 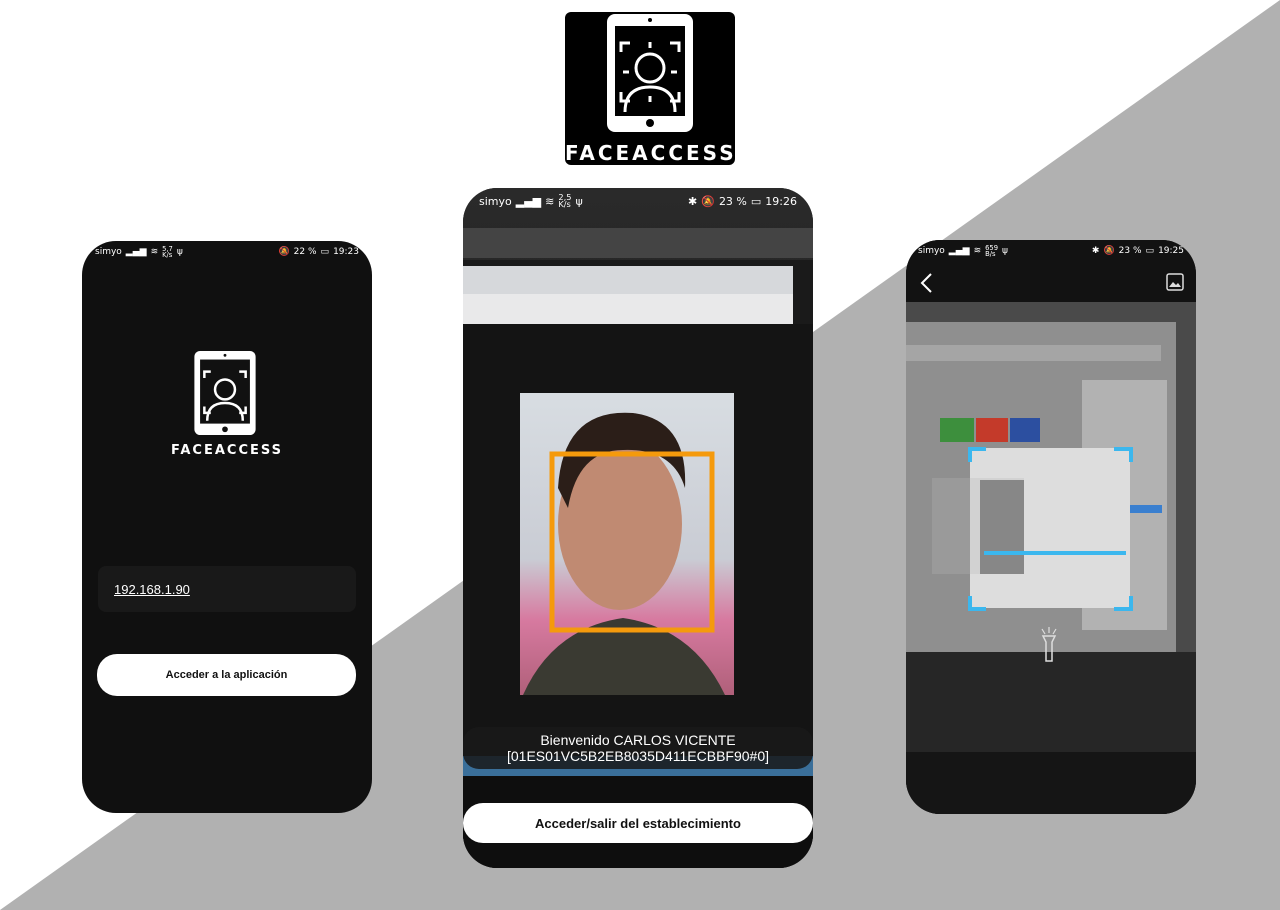 I want to click on faceaccess-logo: FACEACCESS, so click(x=650, y=88).